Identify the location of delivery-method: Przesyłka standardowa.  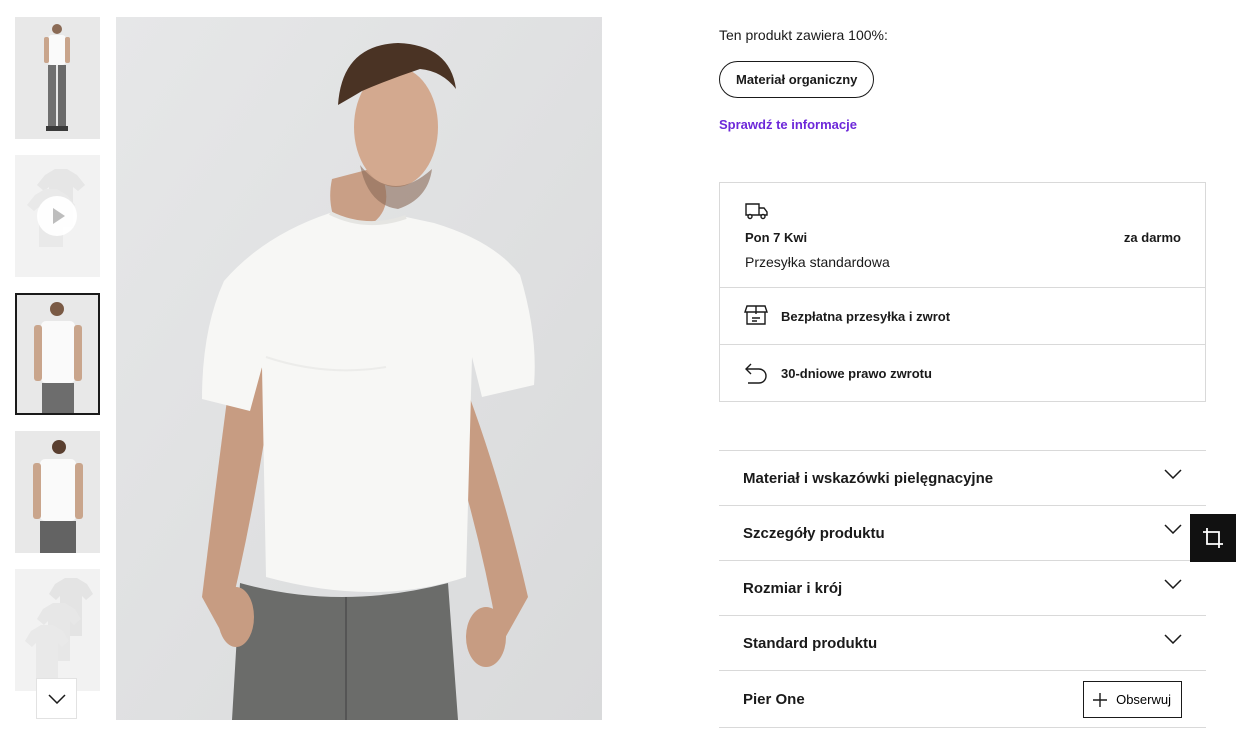
(817, 262).